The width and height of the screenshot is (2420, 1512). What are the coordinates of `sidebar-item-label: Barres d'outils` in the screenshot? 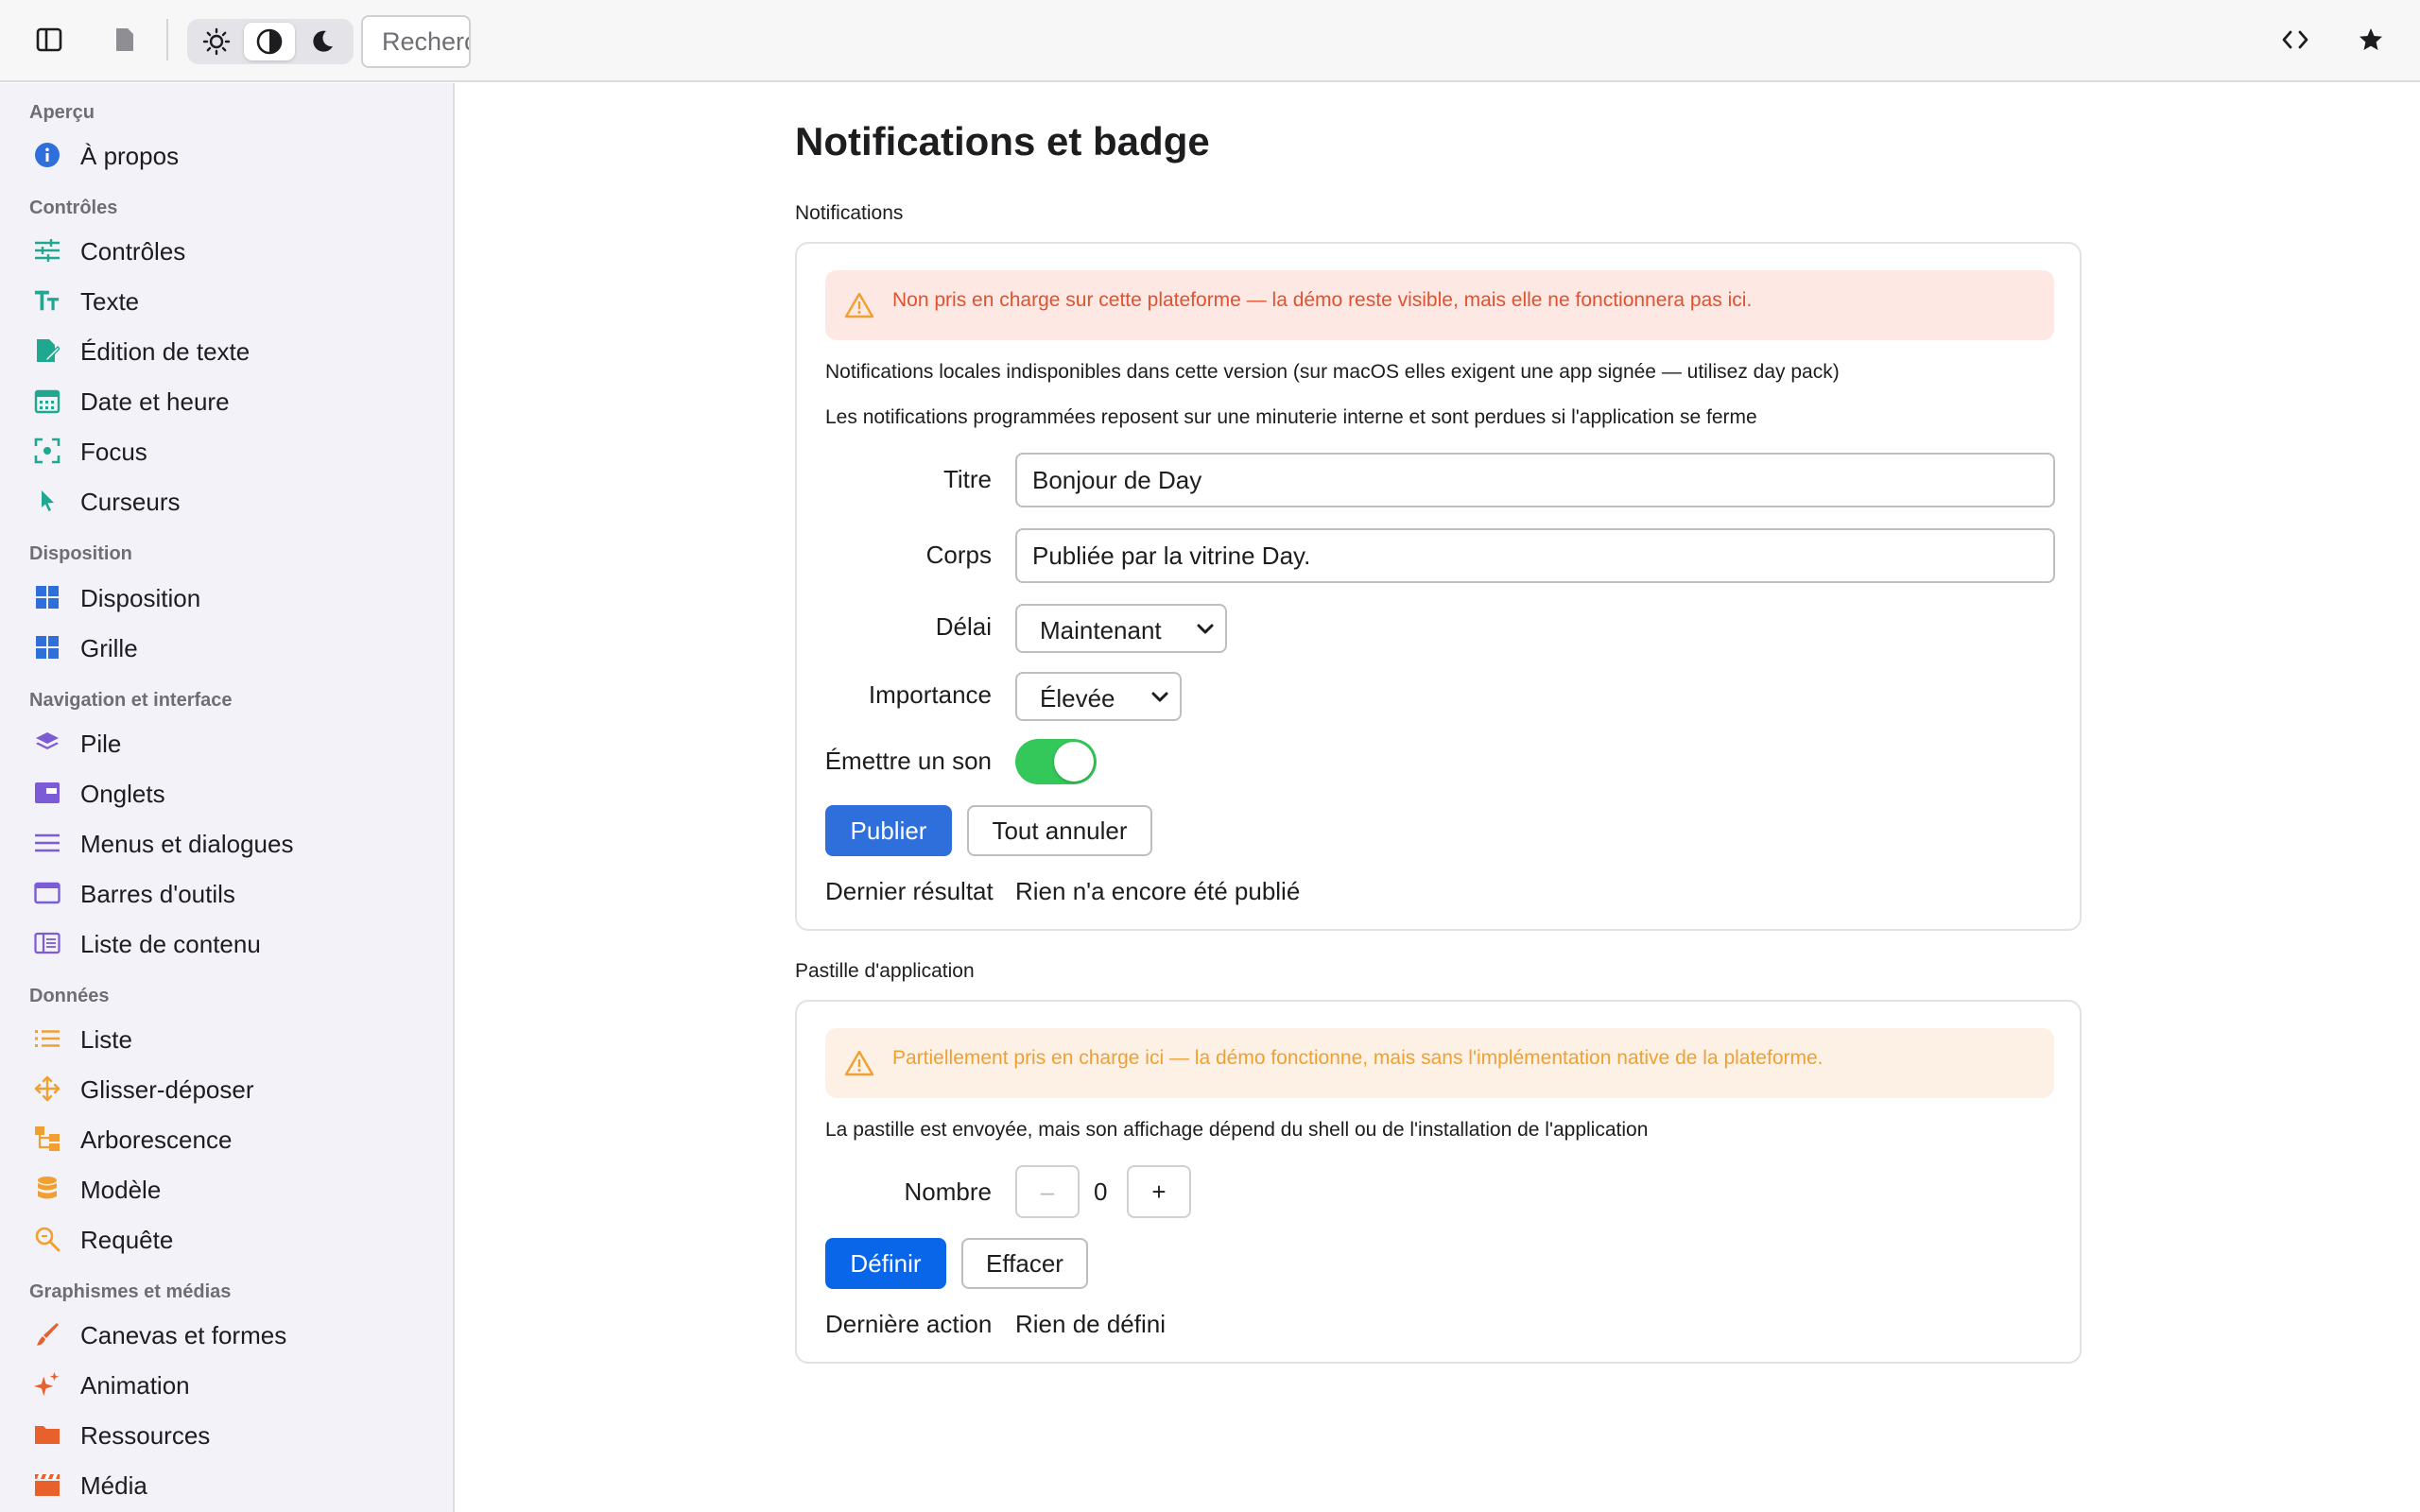 It's located at (157, 894).